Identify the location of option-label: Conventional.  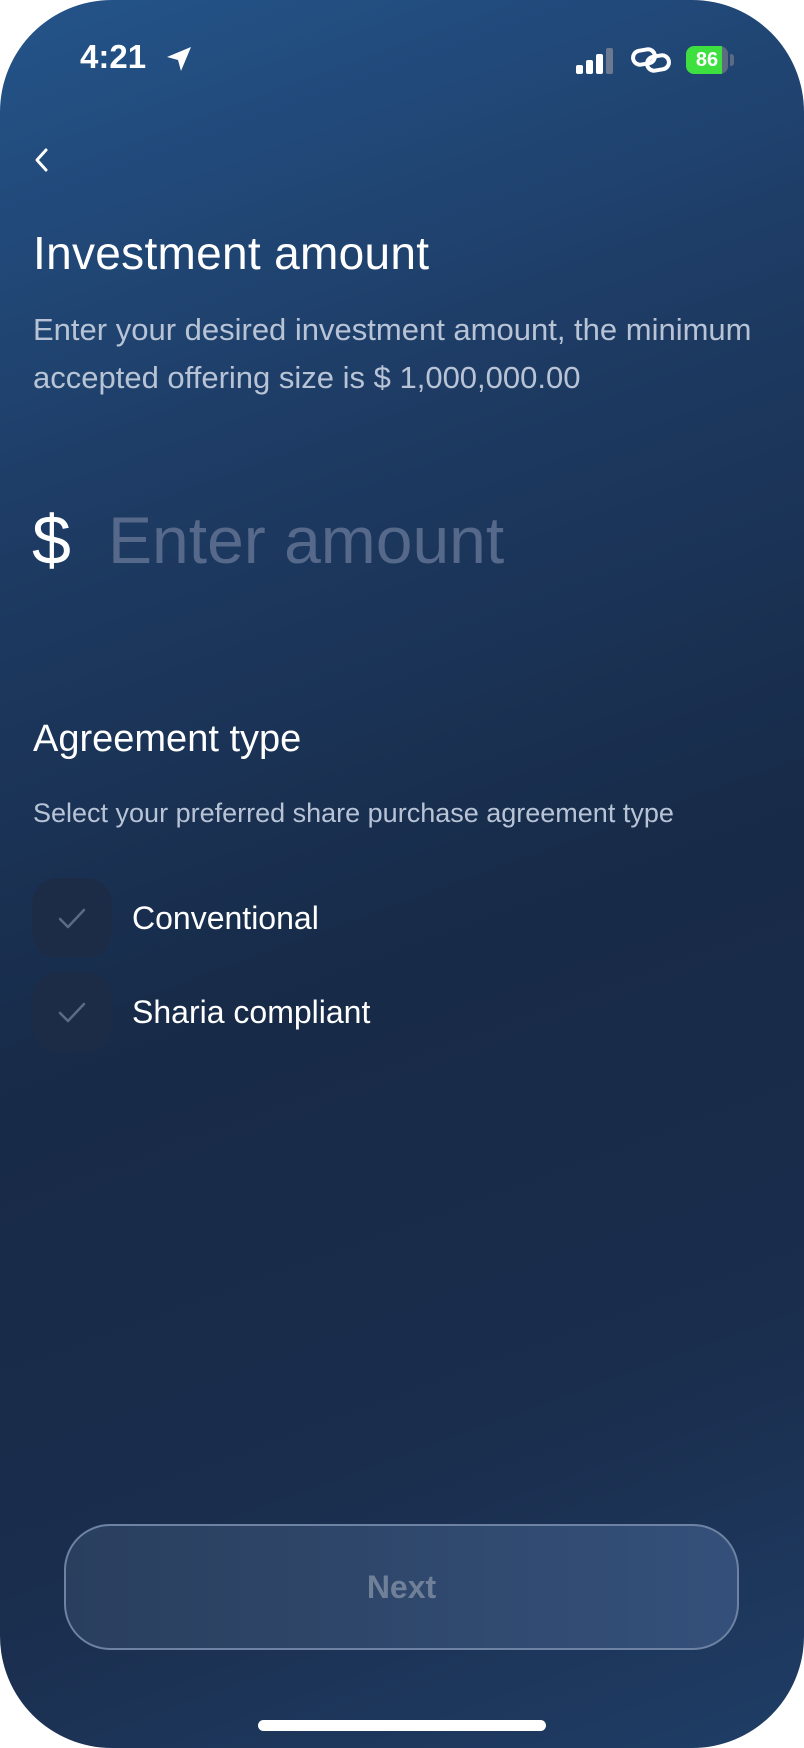
(225, 917).